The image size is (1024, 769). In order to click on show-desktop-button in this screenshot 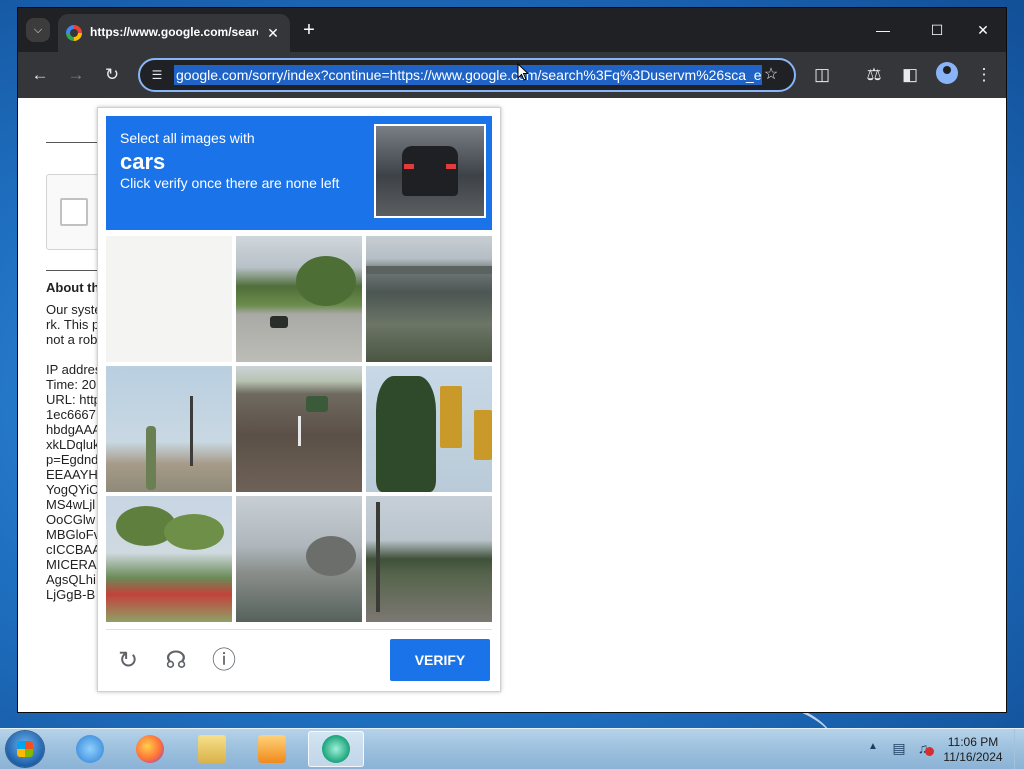, I will do `click(1019, 749)`.